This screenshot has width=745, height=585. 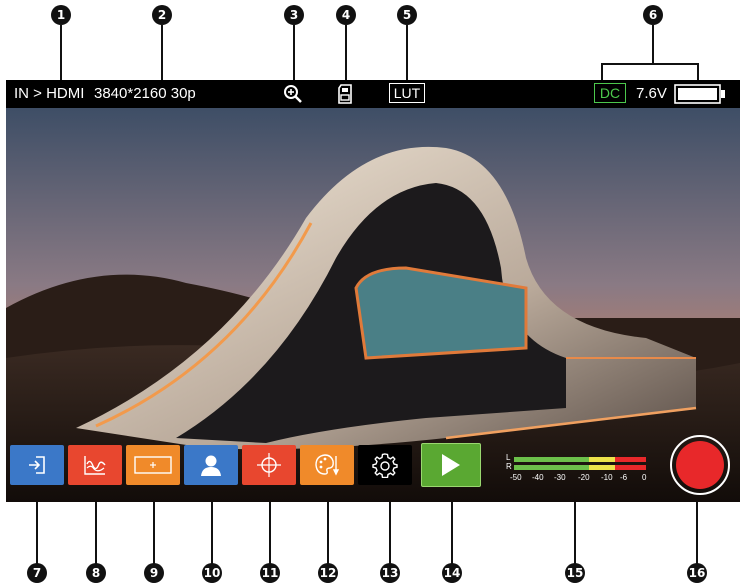 What do you see at coordinates (212, 534) in the screenshot?
I see `callout-10-leader` at bounding box center [212, 534].